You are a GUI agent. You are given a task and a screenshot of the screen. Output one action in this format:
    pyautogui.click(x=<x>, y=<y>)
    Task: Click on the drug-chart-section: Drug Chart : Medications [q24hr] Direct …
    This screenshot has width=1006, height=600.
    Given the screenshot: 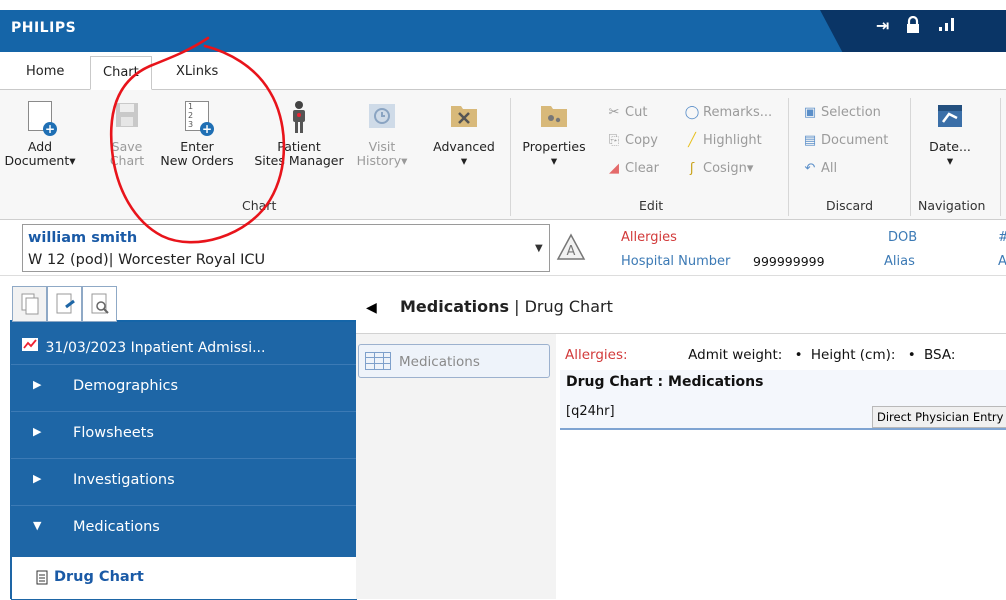 What is the action you would take?
    pyautogui.click(x=783, y=400)
    